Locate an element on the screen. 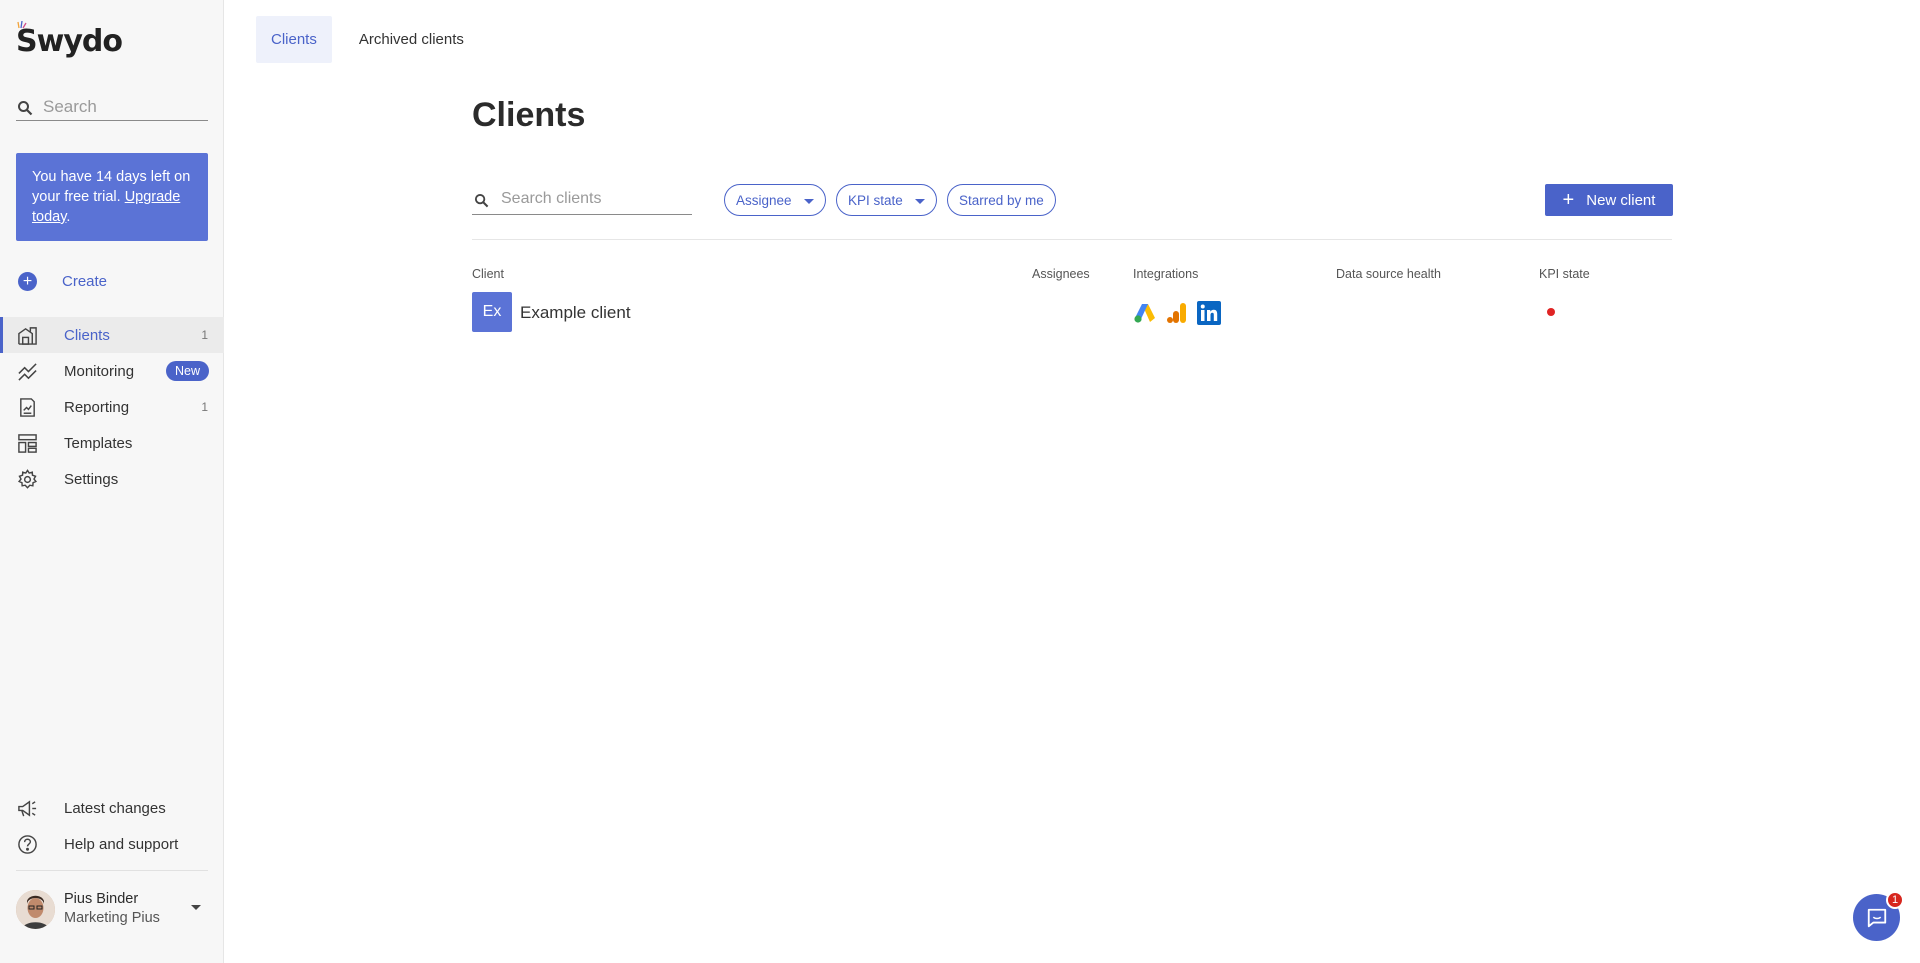 This screenshot has height=963, width=1920. column-header-client: Client is located at coordinates (488, 274).